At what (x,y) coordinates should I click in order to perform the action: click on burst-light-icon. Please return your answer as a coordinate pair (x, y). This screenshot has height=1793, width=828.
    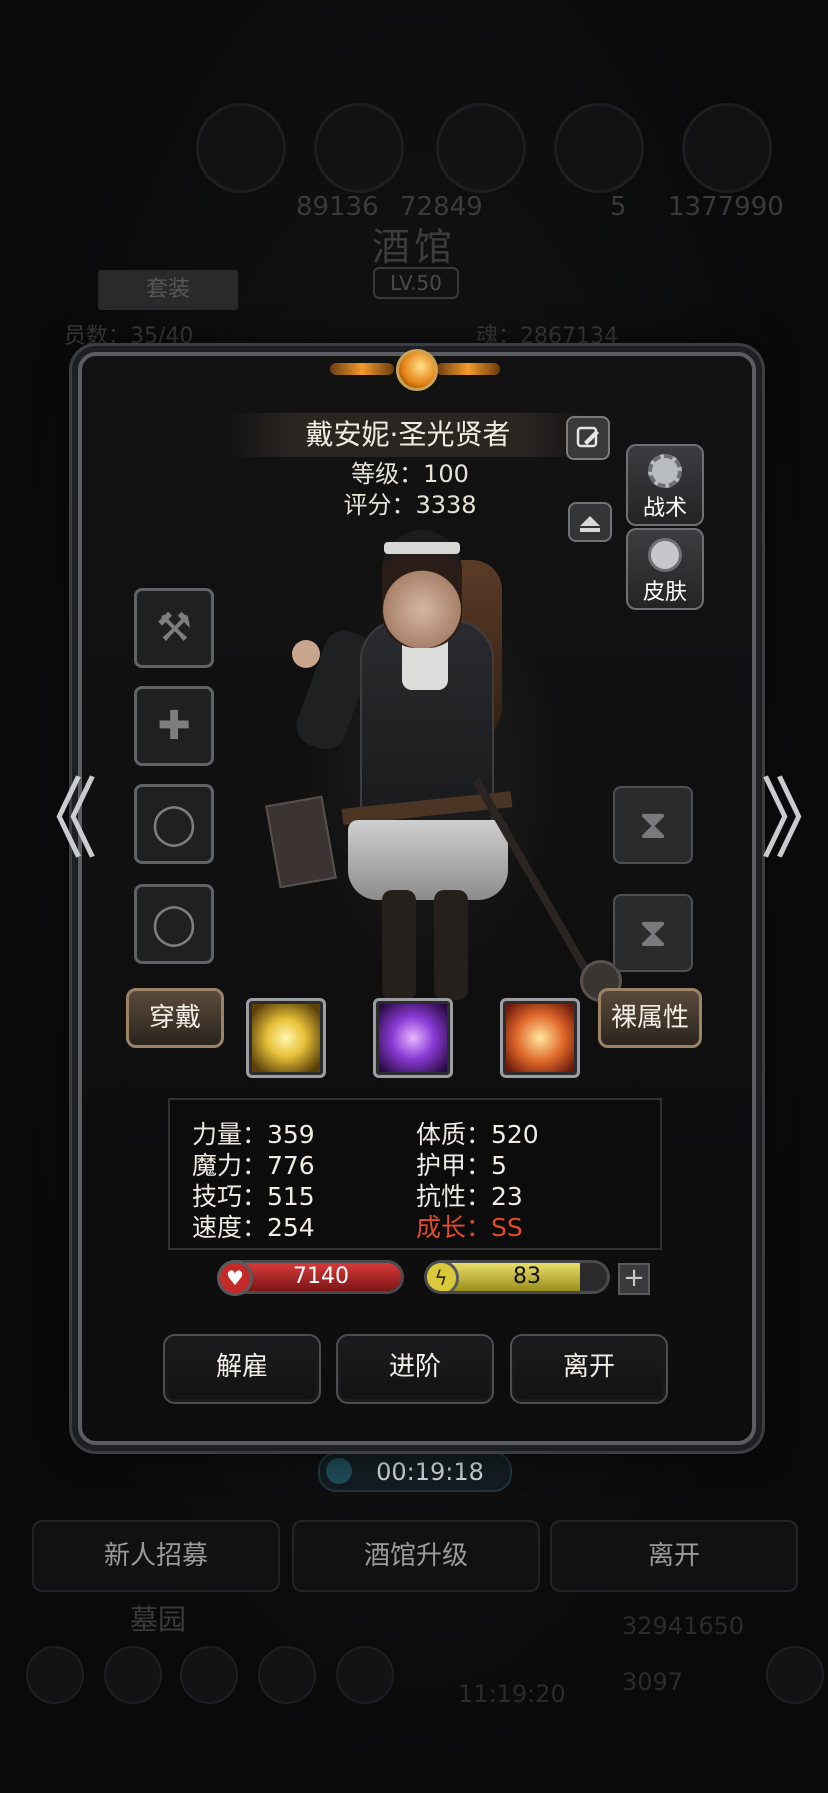
    Looking at the image, I should click on (286, 1038).